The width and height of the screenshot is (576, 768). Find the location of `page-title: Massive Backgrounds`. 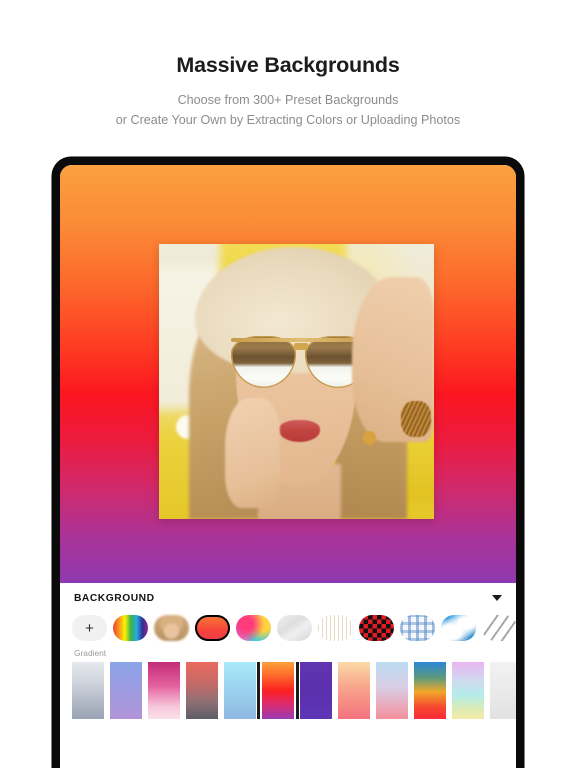

page-title: Massive Backgrounds is located at coordinates (288, 65).